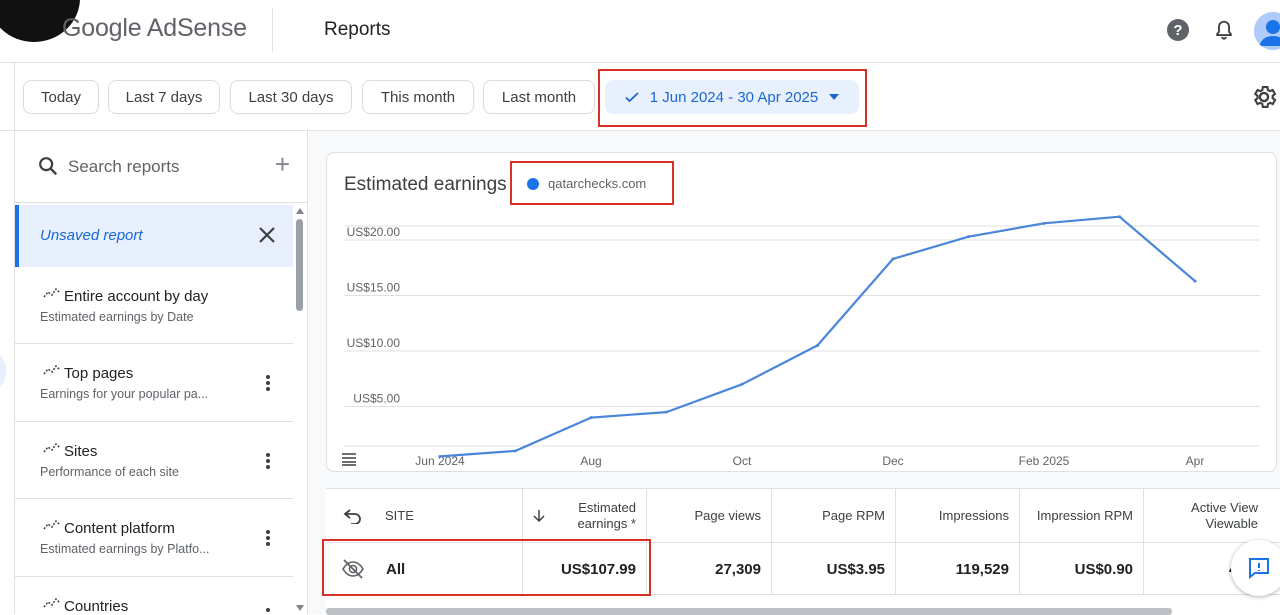 This screenshot has width=1280, height=615. I want to click on column-header-impressions: Impressions, so click(958, 516).